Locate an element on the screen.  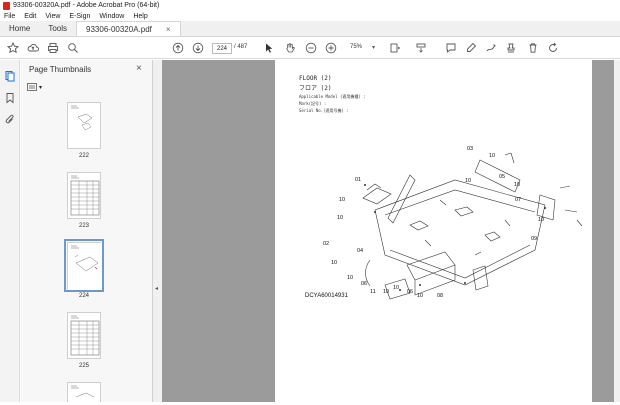
callout: 08 is located at coordinates (440, 296).